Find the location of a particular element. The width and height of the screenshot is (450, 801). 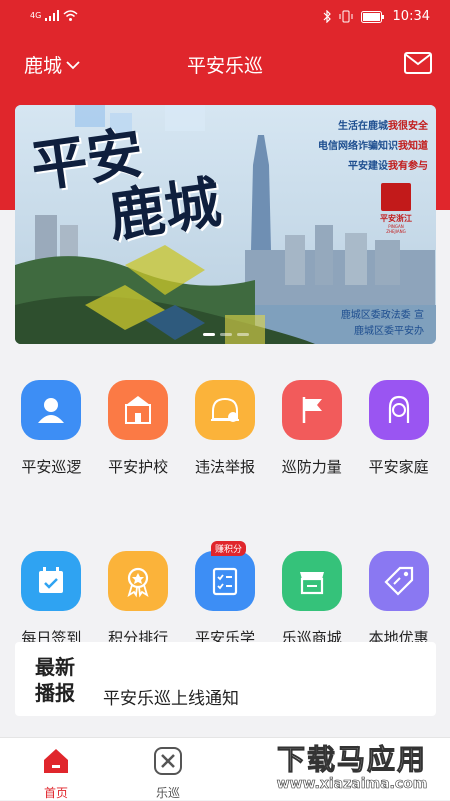

banner-slogans: 生活在鹿城我很安全 电信网络诈骗知识我知道 平安建设我有参与 is located at coordinates (373, 146).